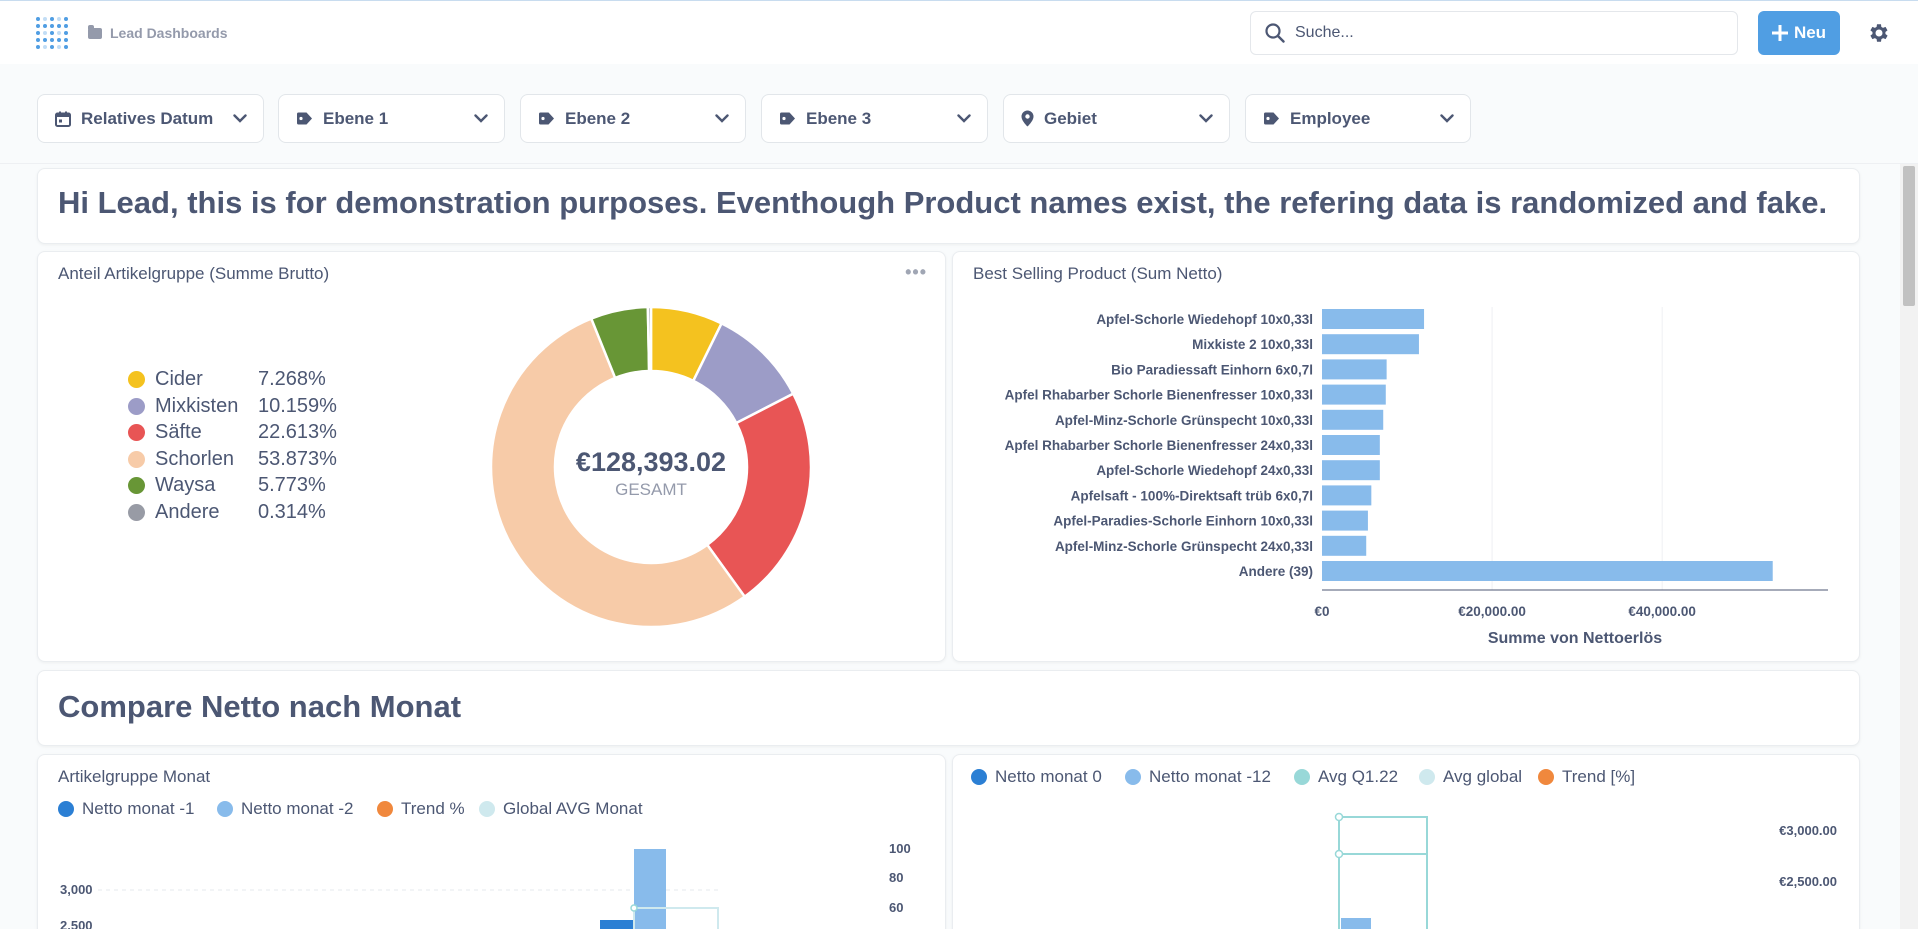  Describe the element at coordinates (227, 485) in the screenshot. I see `legend-item: Waysa 5.773%` at that location.